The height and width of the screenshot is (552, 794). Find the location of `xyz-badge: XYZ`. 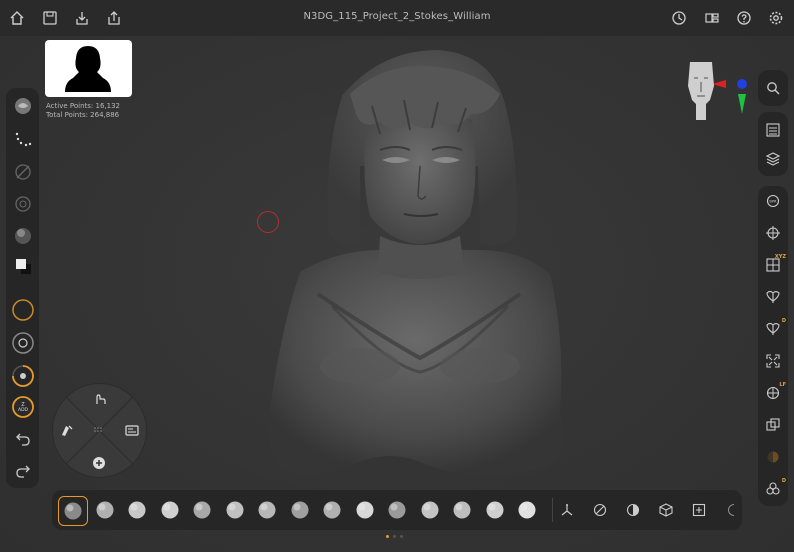

xyz-badge: XYZ is located at coordinates (780, 257).